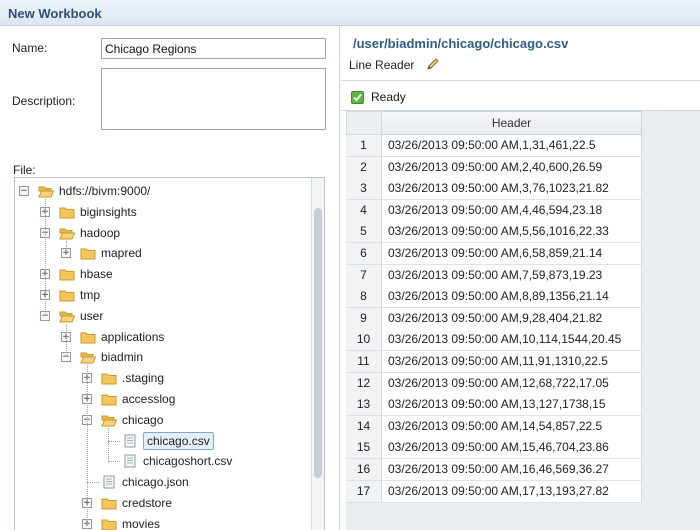 This screenshot has width=700, height=530. I want to click on table-row: 7 03/26/2013 09:50:00 AM,7,59,873,19.23, so click(494, 275).